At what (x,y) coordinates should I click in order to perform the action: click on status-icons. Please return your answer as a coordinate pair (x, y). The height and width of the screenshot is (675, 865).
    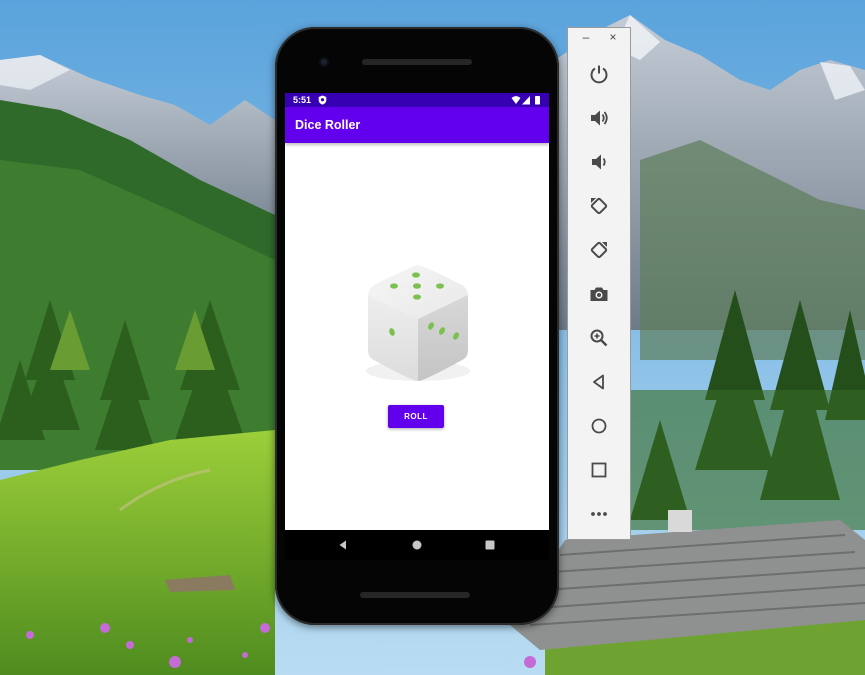
    Looking at the image, I should click on (525, 100).